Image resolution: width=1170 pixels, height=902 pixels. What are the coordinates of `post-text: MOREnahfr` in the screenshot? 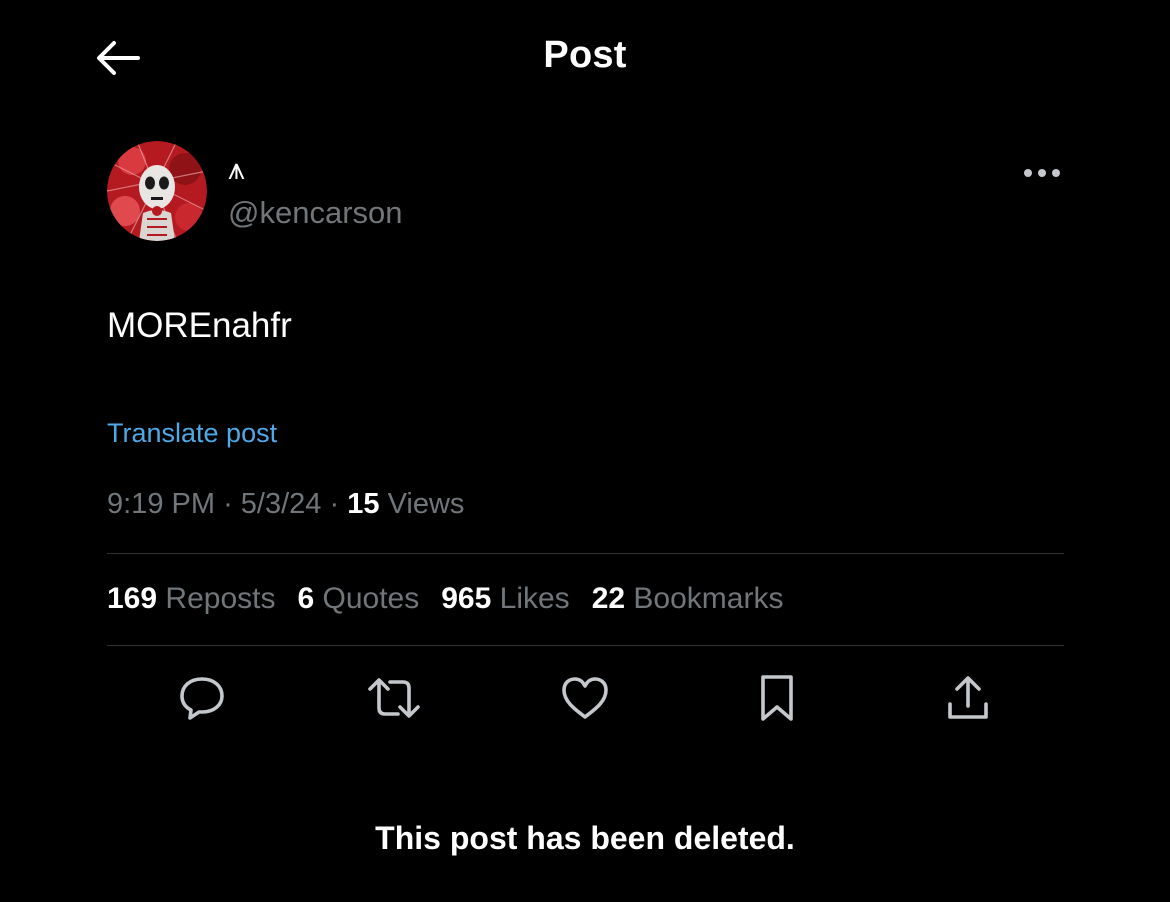 It's located at (199, 325).